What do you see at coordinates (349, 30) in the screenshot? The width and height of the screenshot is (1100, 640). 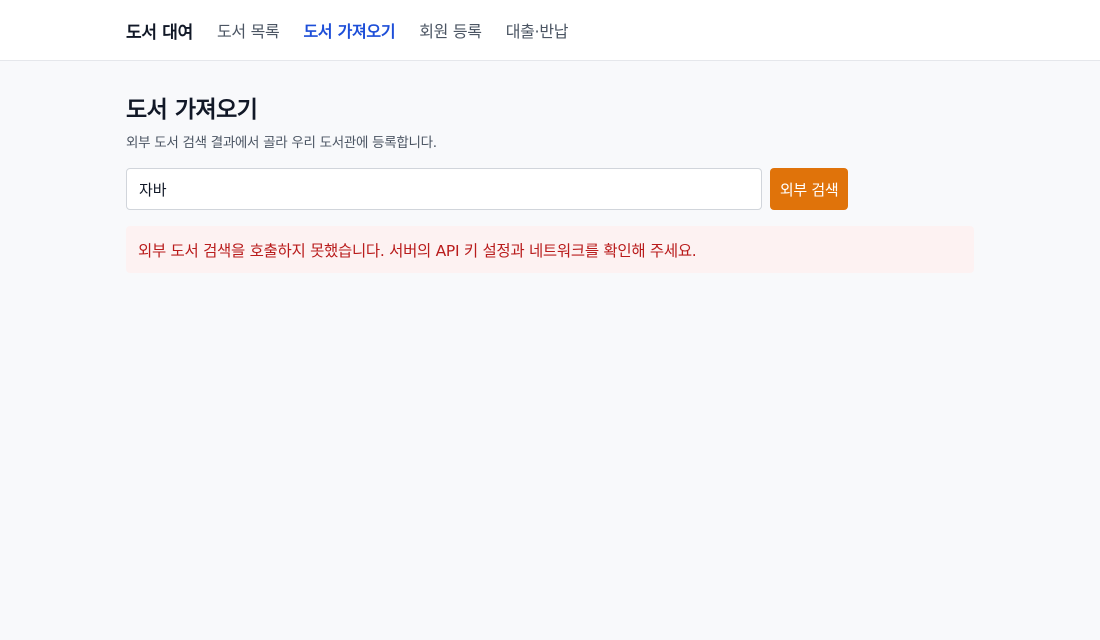 I see `nav-link-book-import: 도서 가져오기` at bounding box center [349, 30].